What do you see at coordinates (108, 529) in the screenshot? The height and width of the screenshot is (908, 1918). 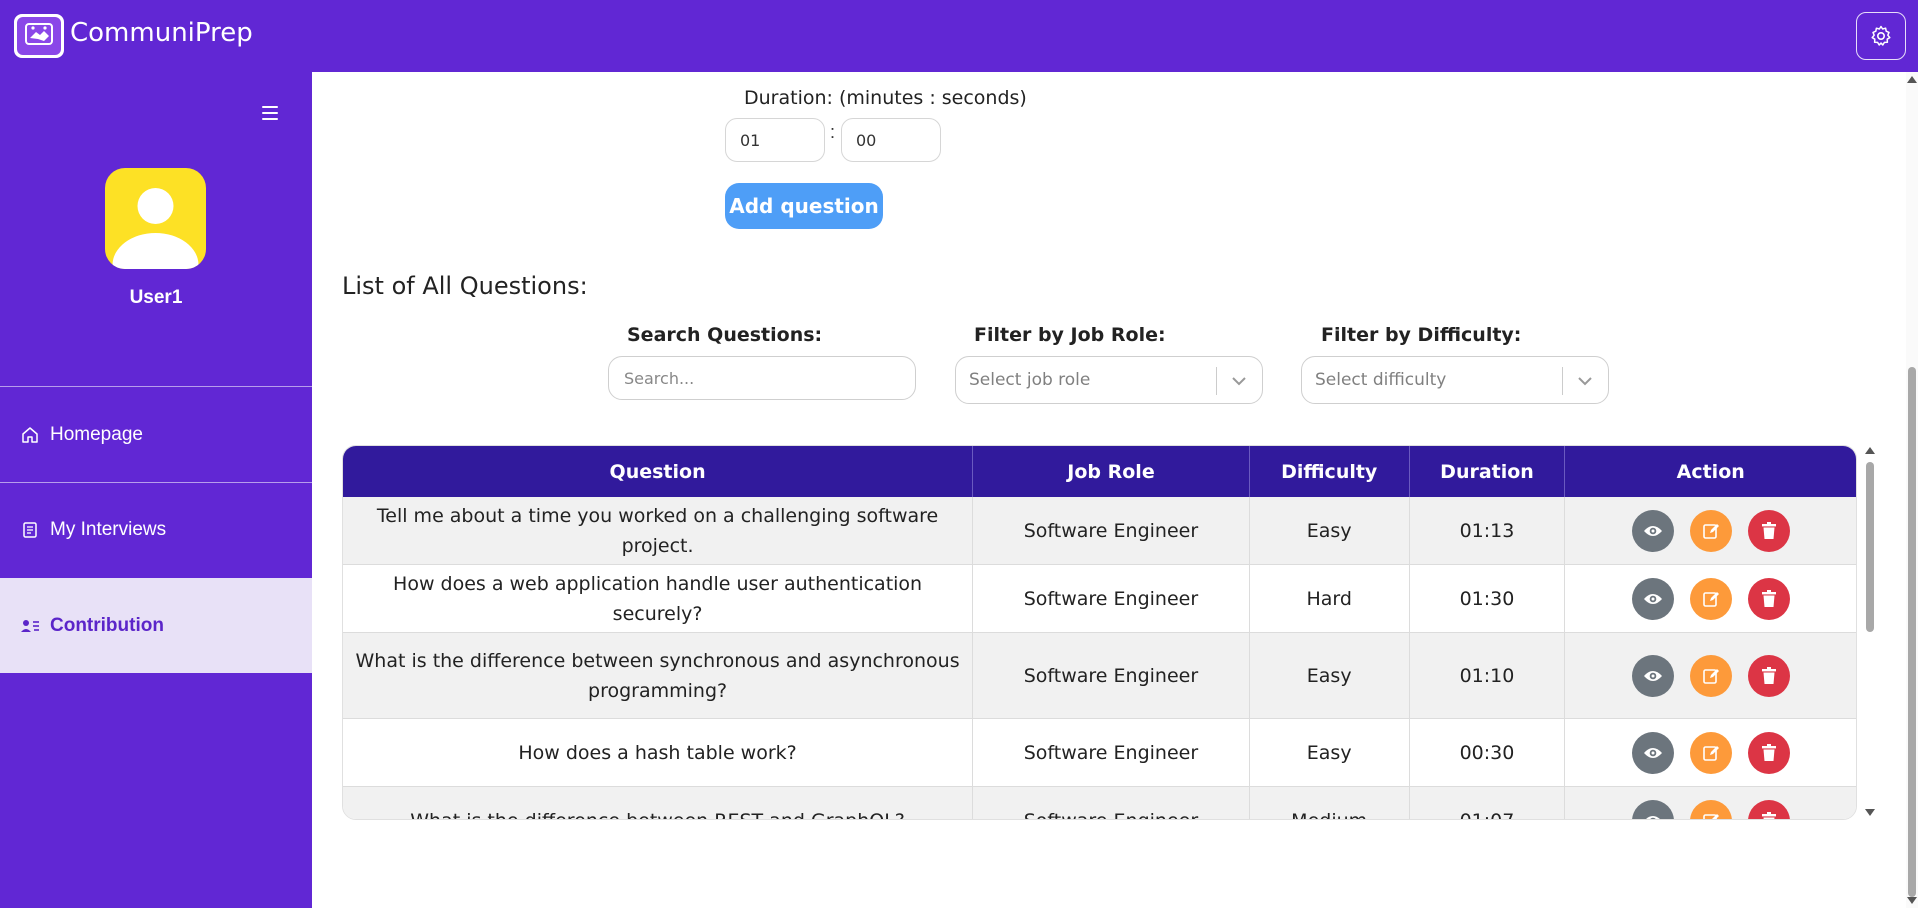 I see `sidebar-item-label: My Interviews` at bounding box center [108, 529].